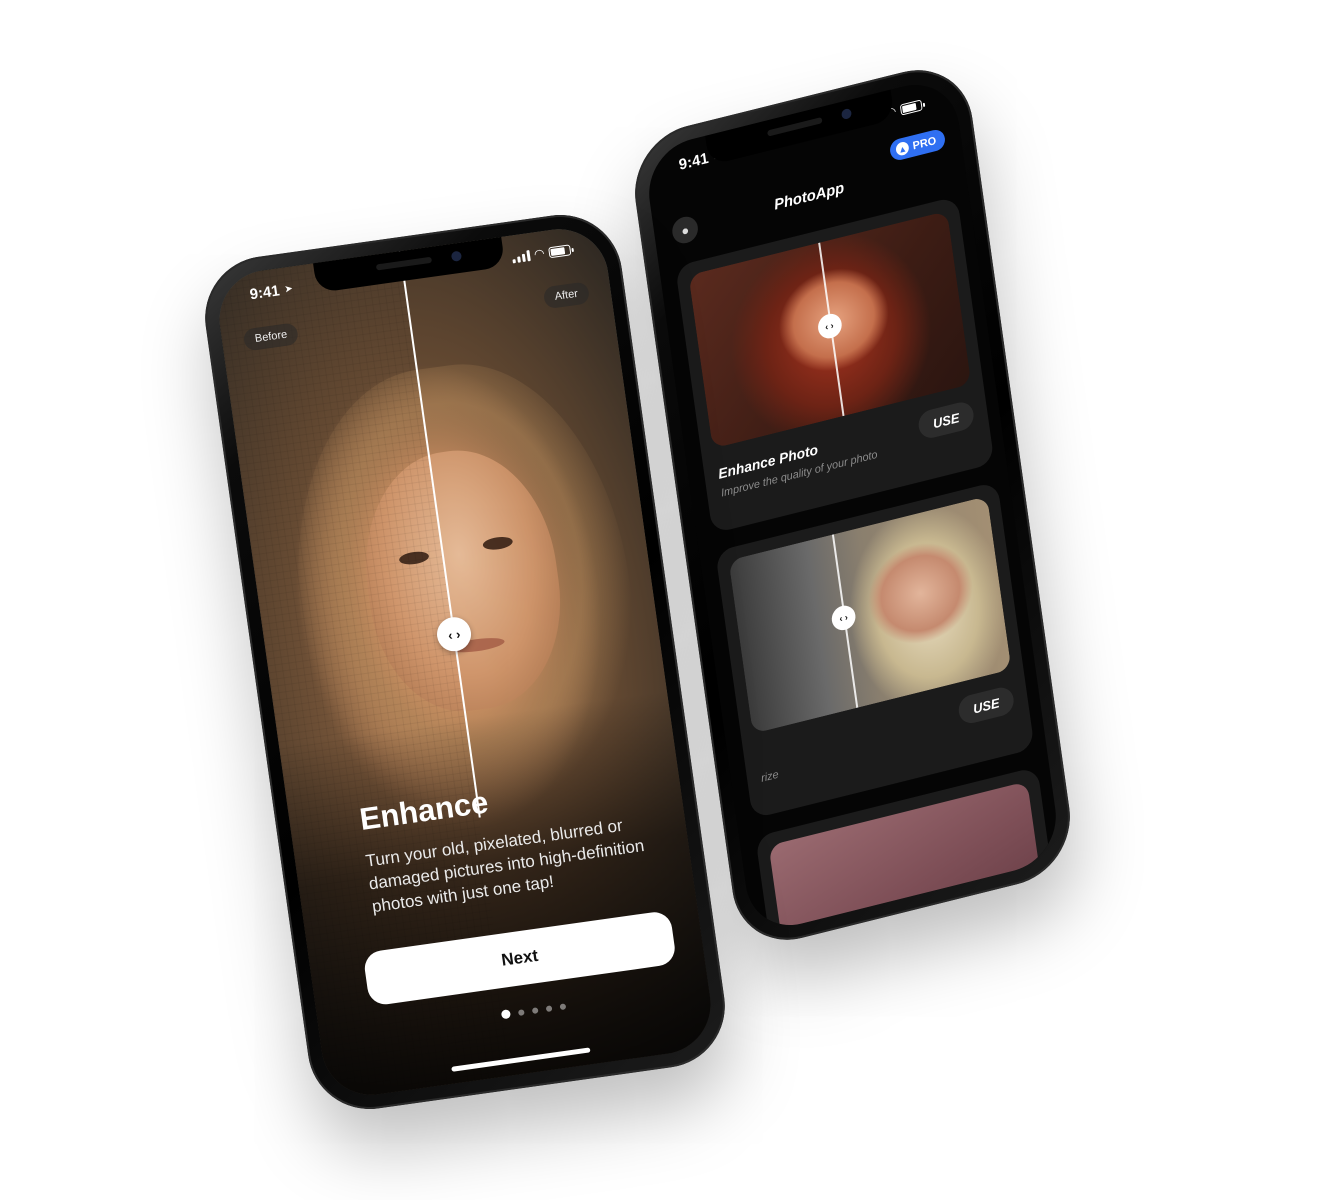 The width and height of the screenshot is (1320, 1200). What do you see at coordinates (875, 650) in the screenshot?
I see `colorize-card: ‹ › rize USE` at bounding box center [875, 650].